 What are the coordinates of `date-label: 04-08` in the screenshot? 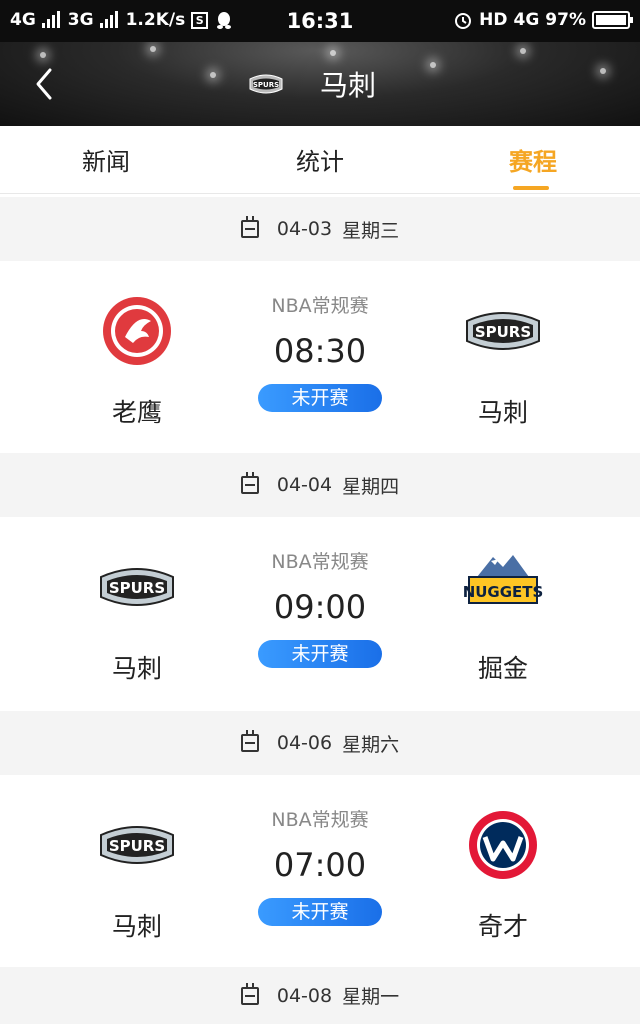 It's located at (304, 995).